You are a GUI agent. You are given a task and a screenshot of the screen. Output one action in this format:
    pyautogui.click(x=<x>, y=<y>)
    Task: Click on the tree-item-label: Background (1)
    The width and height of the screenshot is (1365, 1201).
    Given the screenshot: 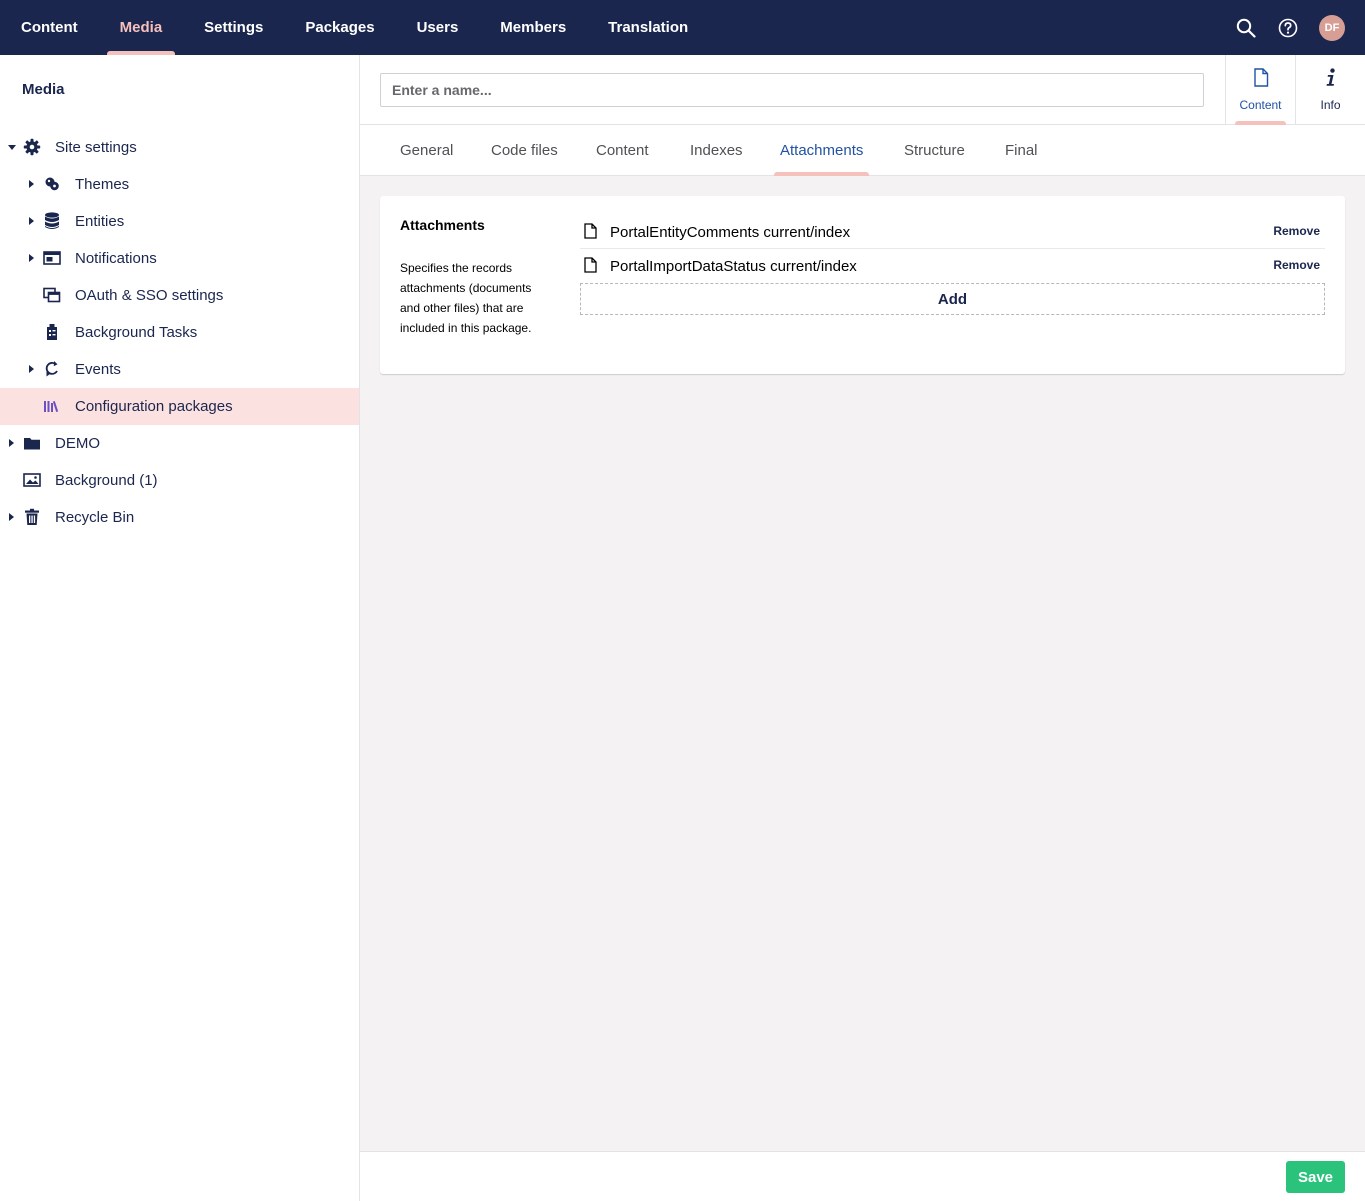 What is the action you would take?
    pyautogui.click(x=106, y=480)
    